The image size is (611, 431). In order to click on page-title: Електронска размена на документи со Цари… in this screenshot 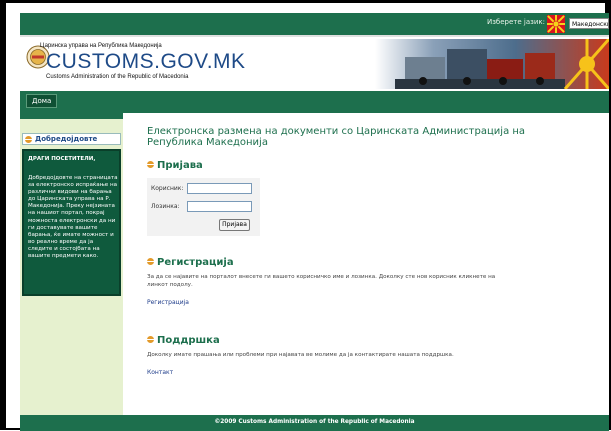, I will do `click(336, 137)`.